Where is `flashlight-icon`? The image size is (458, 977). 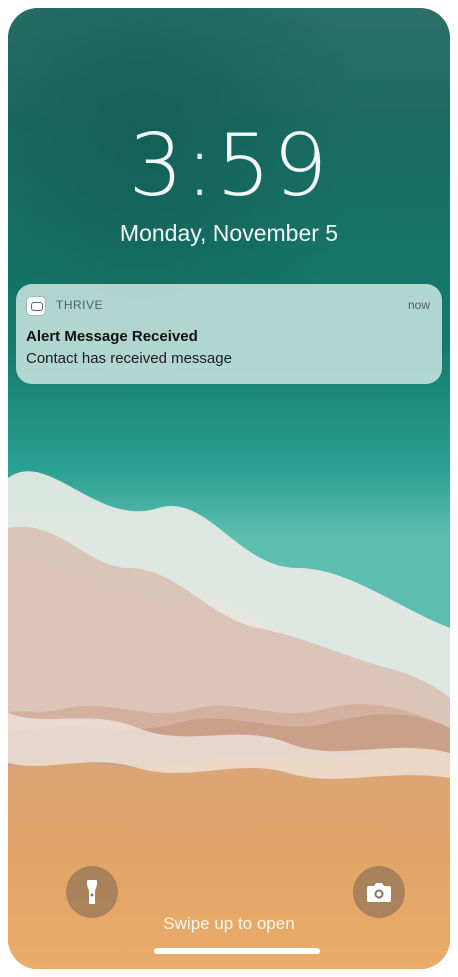 flashlight-icon is located at coordinates (92, 892).